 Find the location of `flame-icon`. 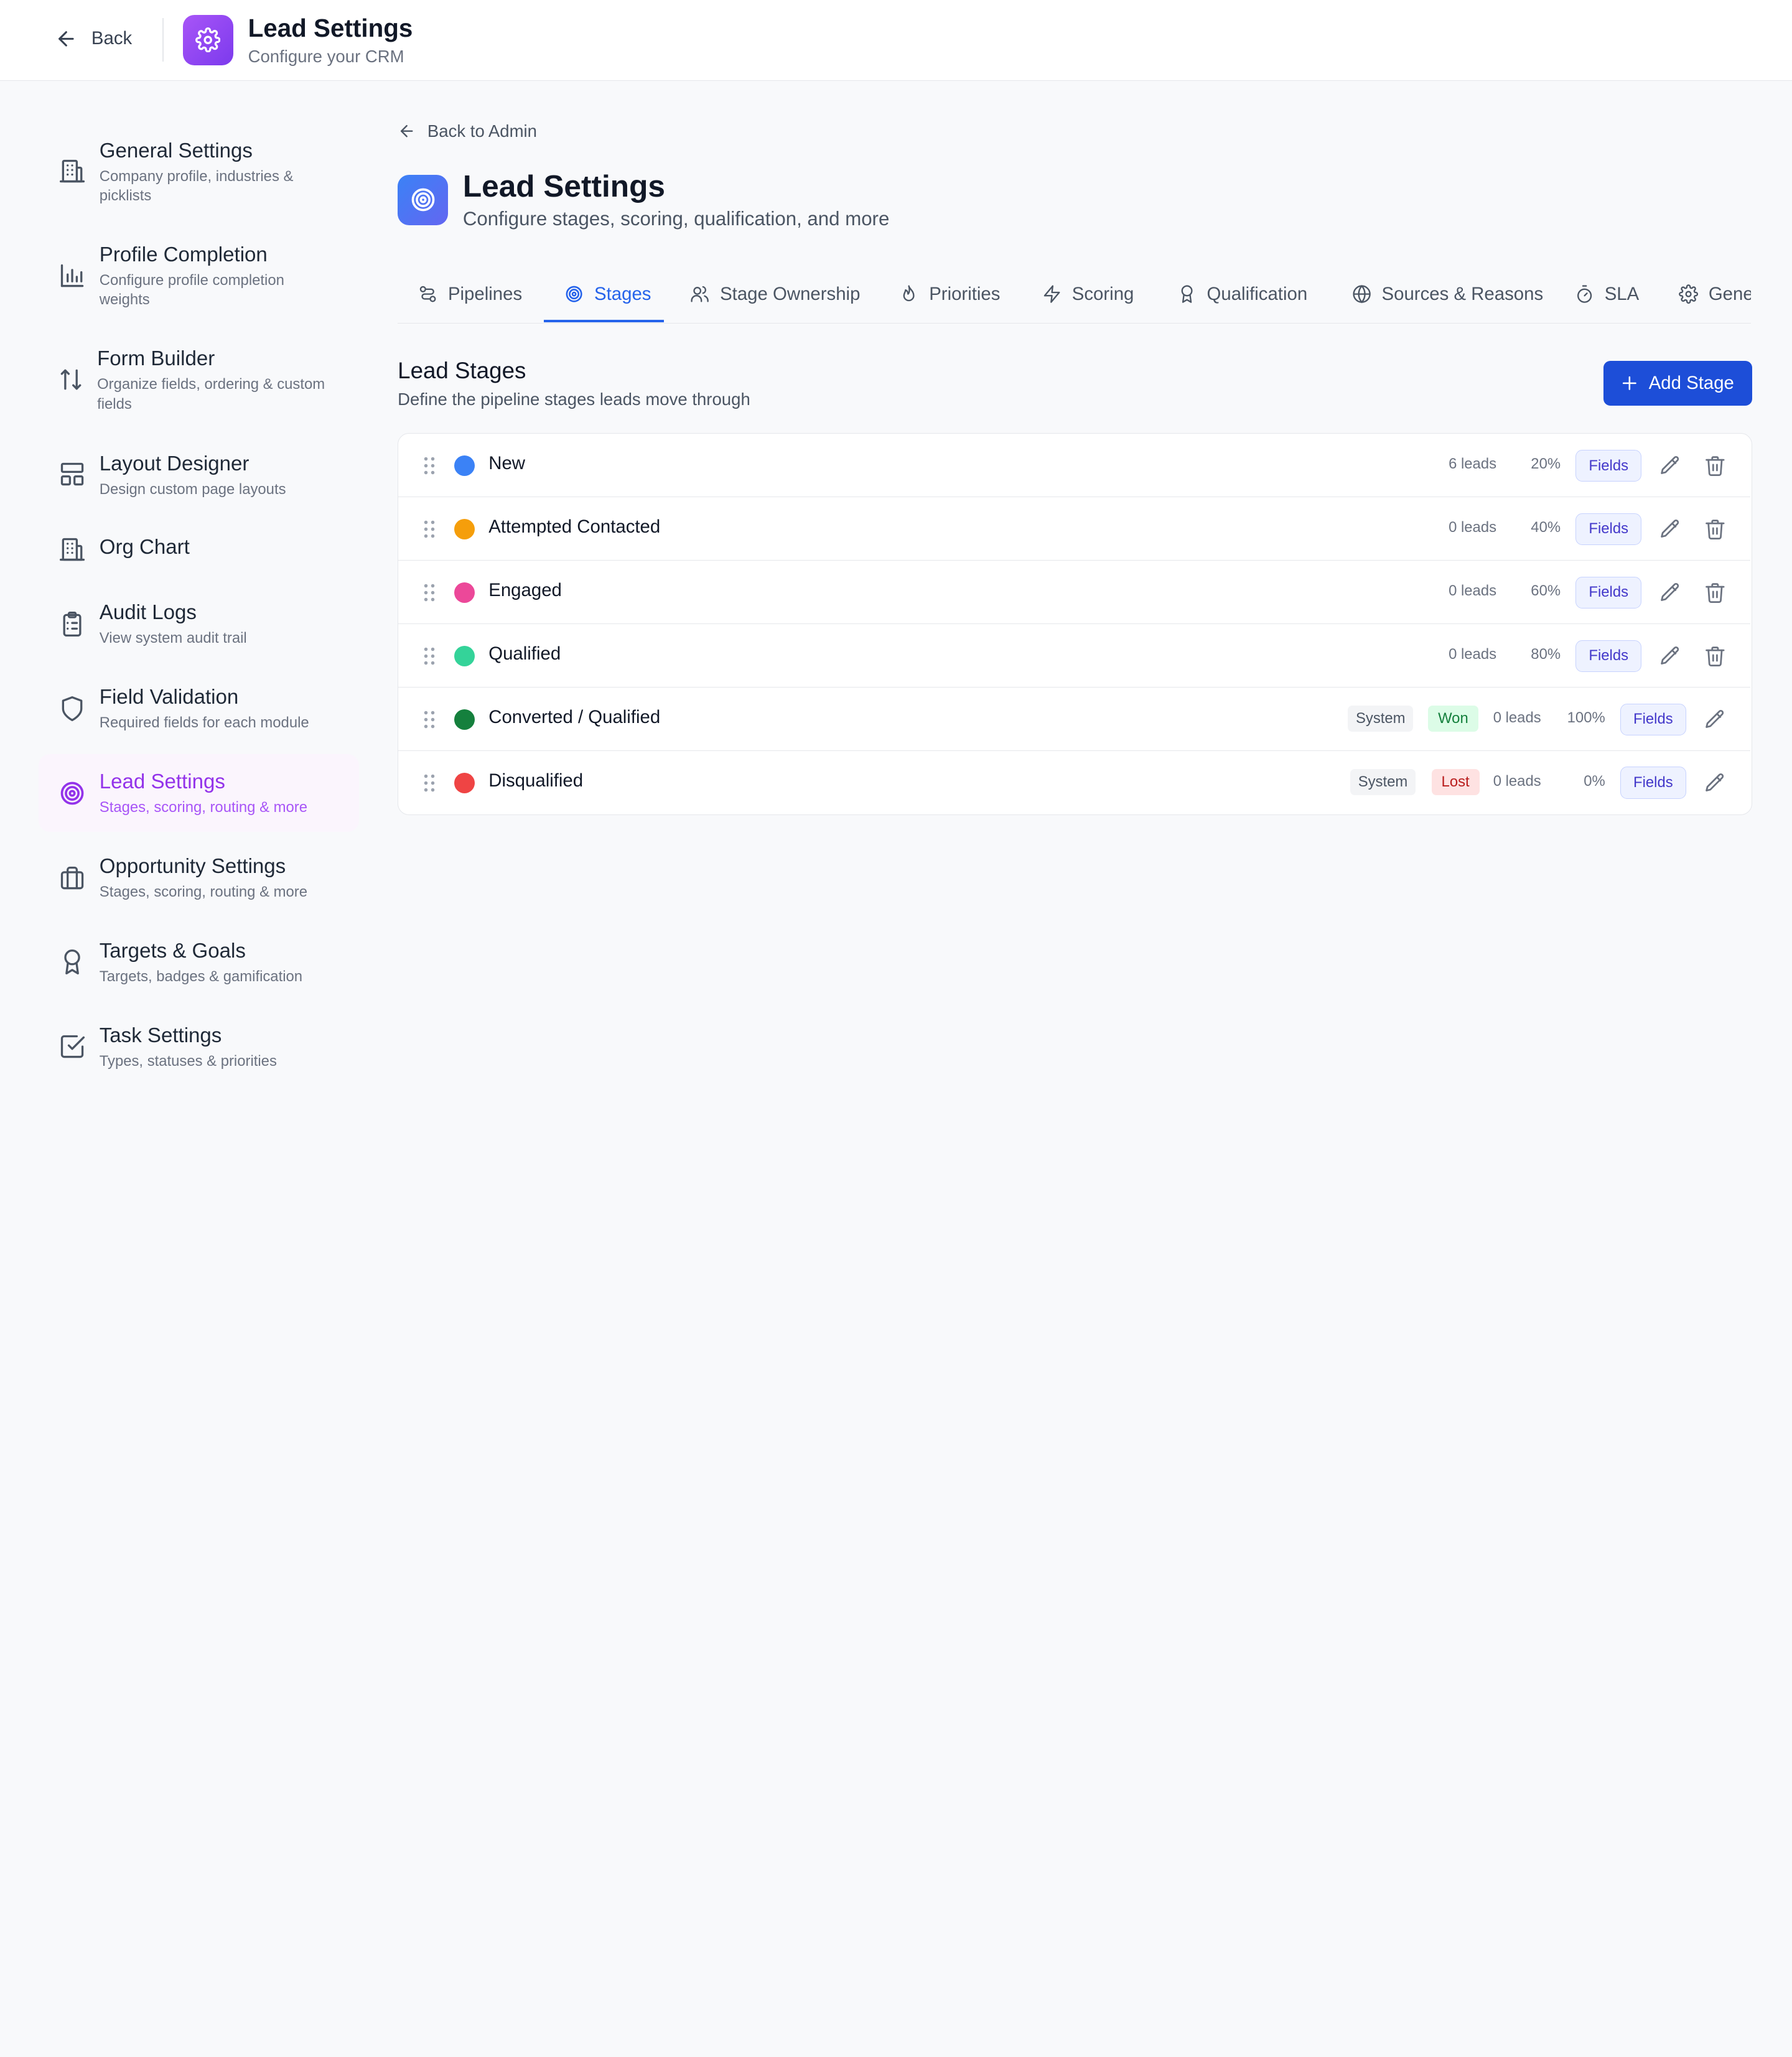

flame-icon is located at coordinates (909, 293).